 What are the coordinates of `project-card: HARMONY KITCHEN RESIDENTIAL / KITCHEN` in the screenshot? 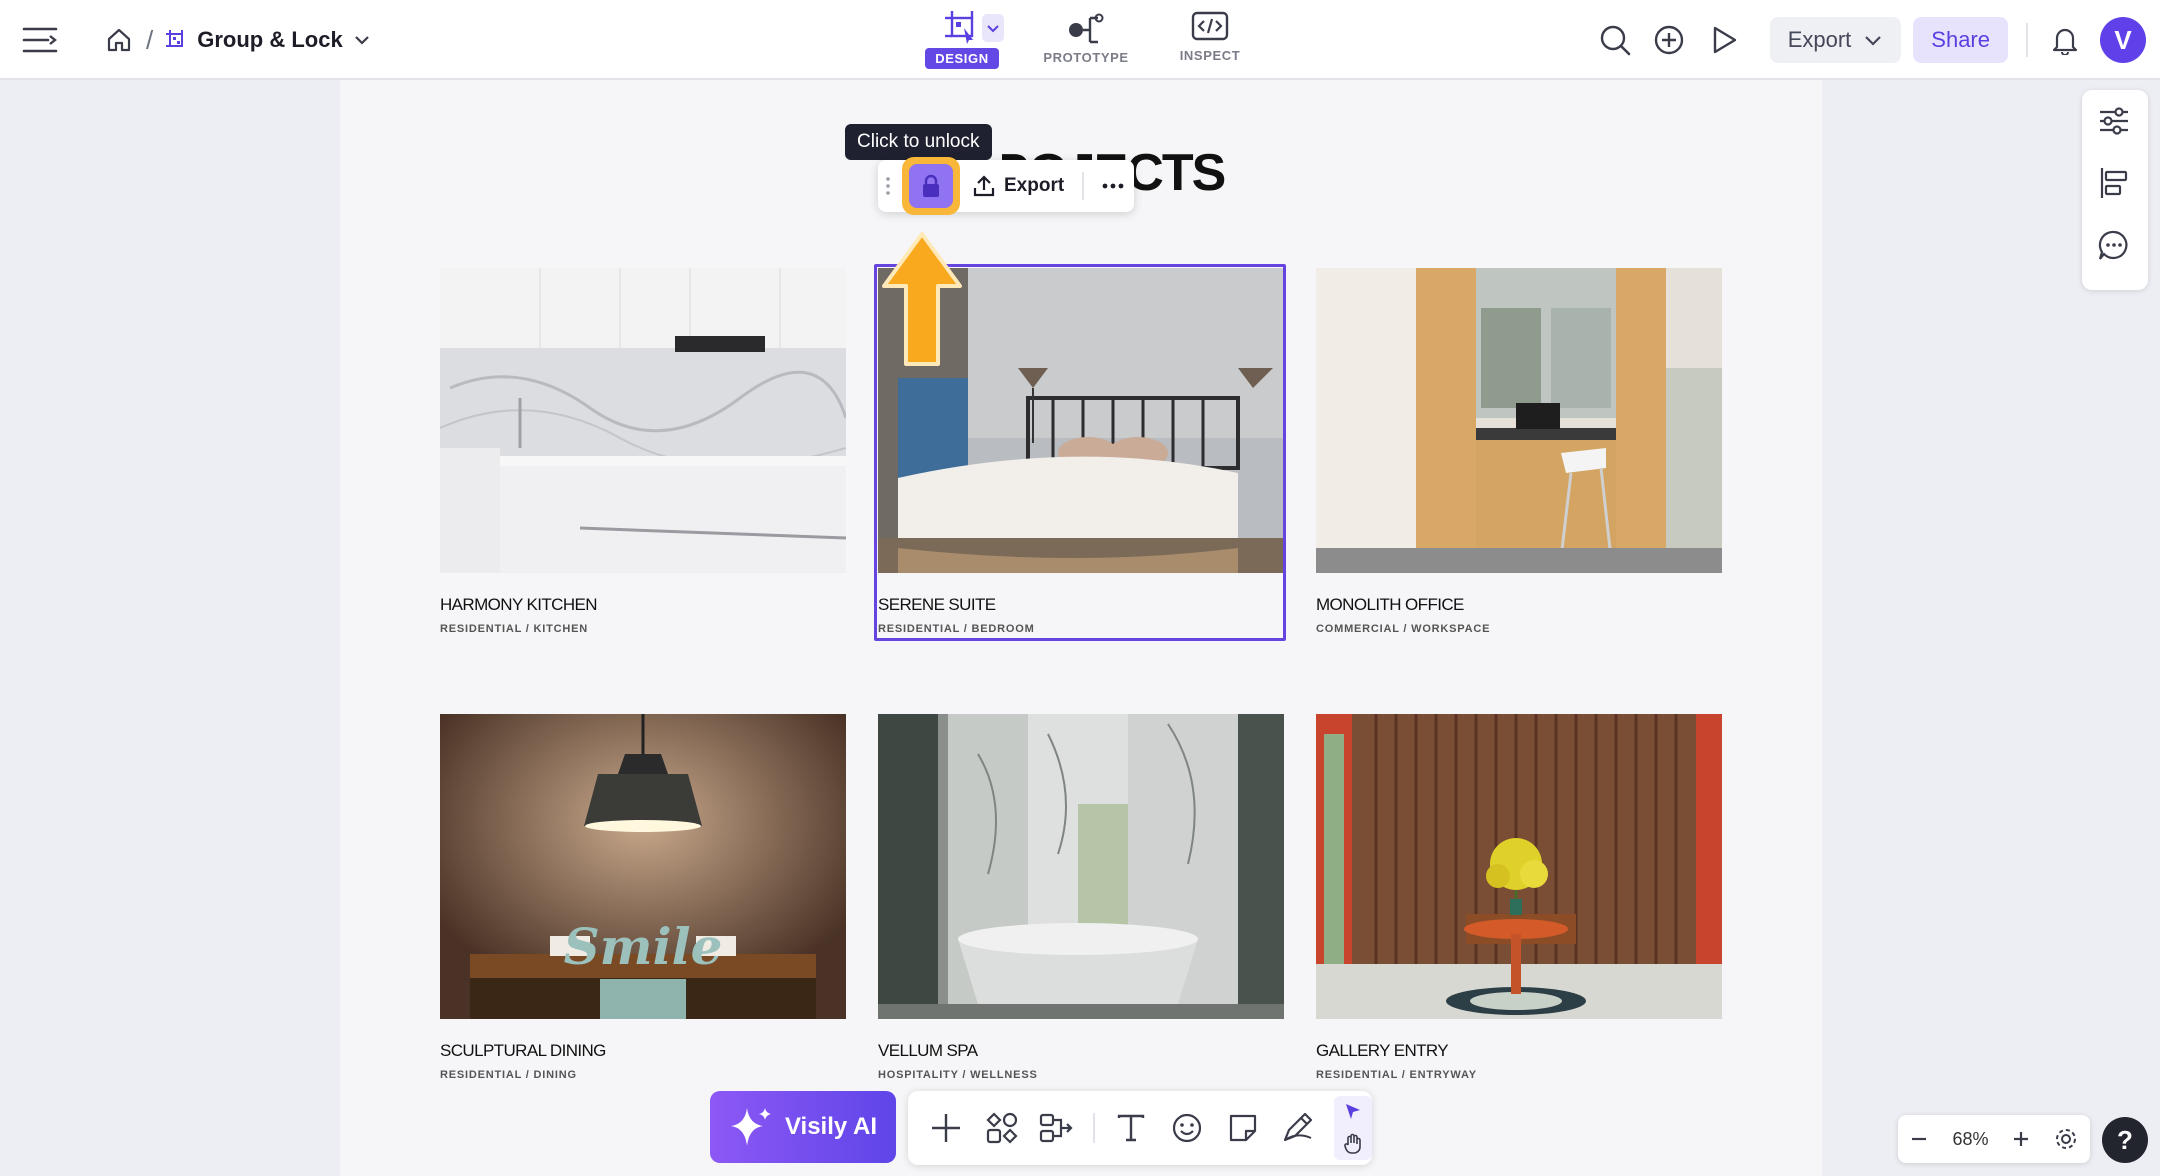 It's located at (643, 451).